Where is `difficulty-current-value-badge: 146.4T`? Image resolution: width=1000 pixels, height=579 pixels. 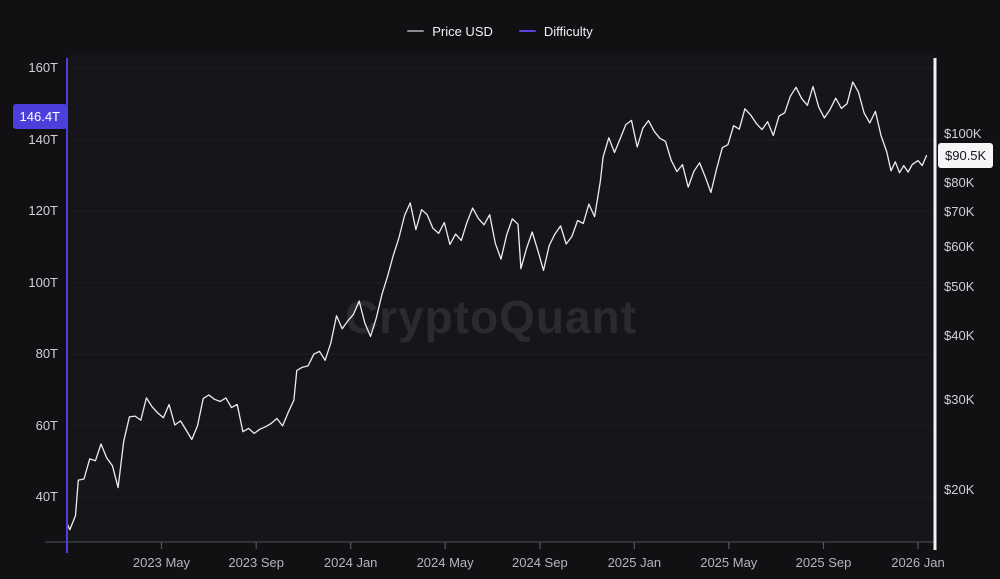 difficulty-current-value-badge: 146.4T is located at coordinates (39, 117).